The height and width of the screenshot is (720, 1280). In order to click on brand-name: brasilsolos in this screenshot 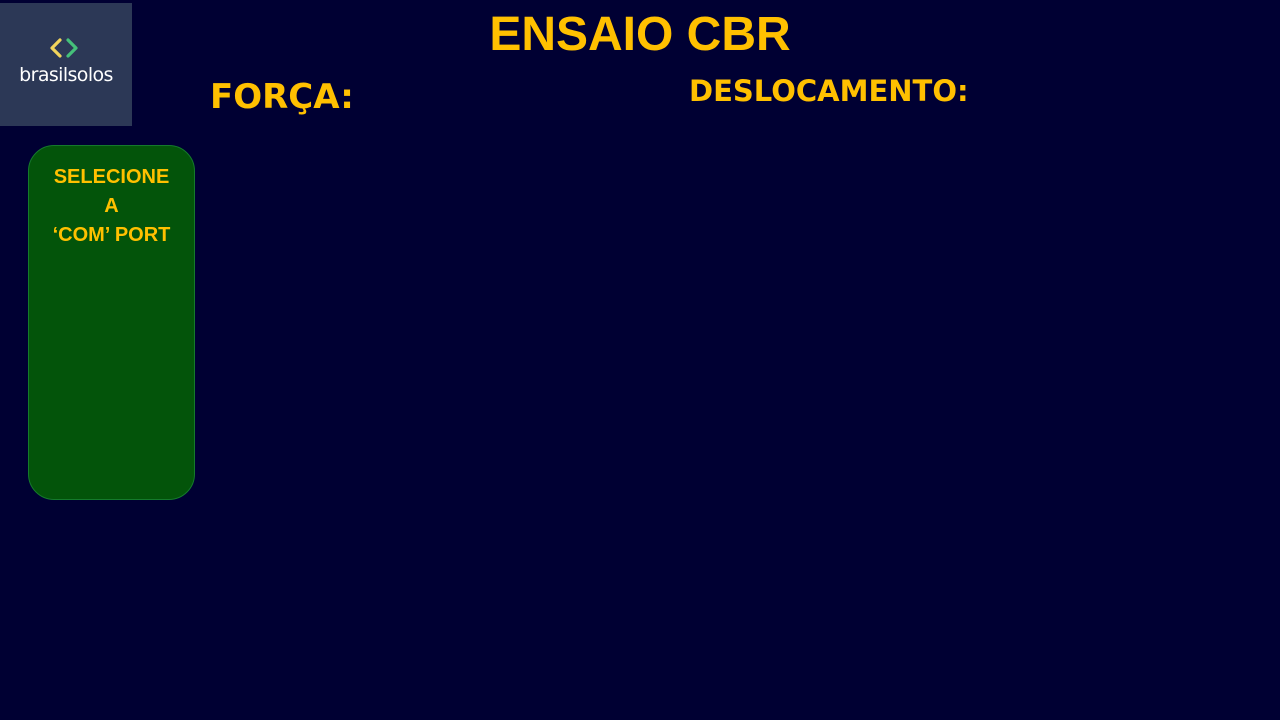, I will do `click(66, 75)`.